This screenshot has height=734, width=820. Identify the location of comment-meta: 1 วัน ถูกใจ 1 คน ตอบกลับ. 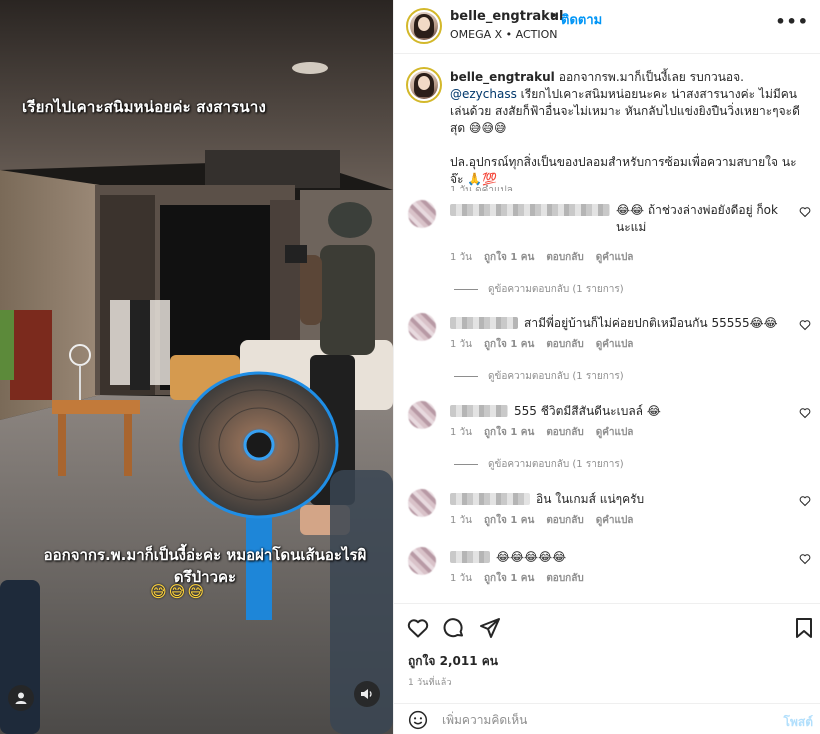
(523, 578).